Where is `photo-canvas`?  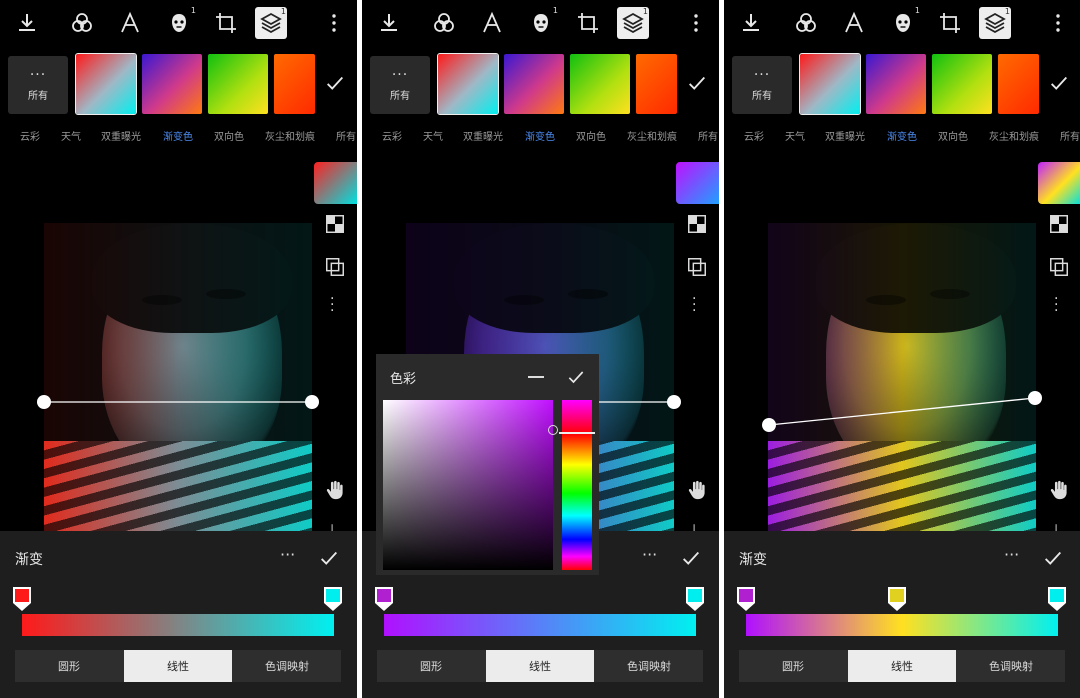 photo-canvas is located at coordinates (178, 377).